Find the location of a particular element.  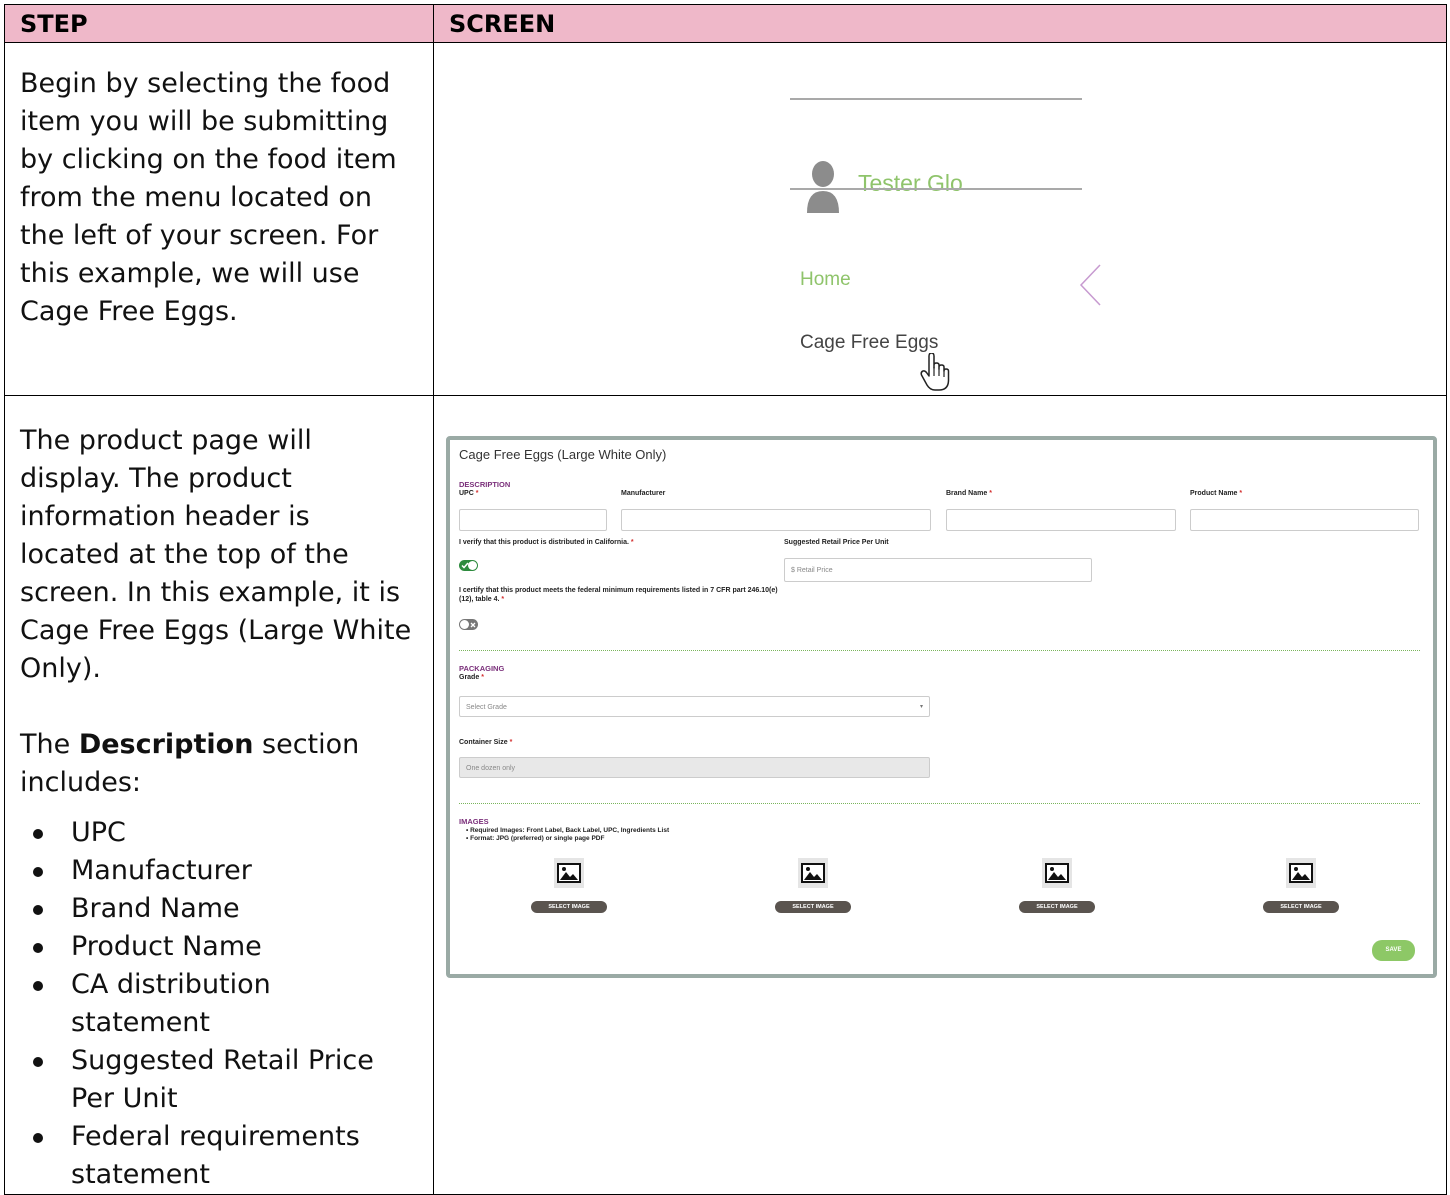

menu-divider-top is located at coordinates (936, 99).